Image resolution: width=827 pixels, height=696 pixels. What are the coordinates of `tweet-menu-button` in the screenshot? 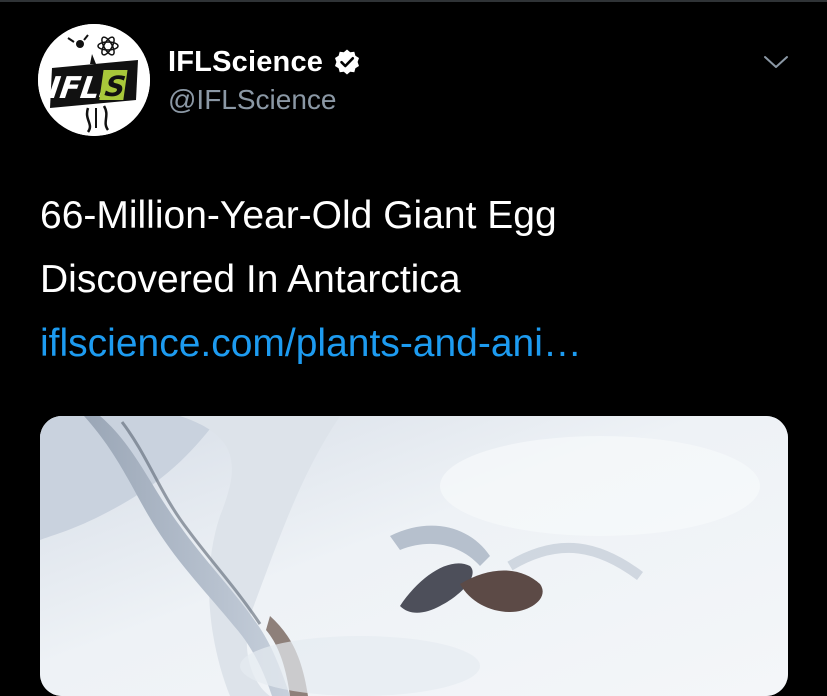 It's located at (776, 62).